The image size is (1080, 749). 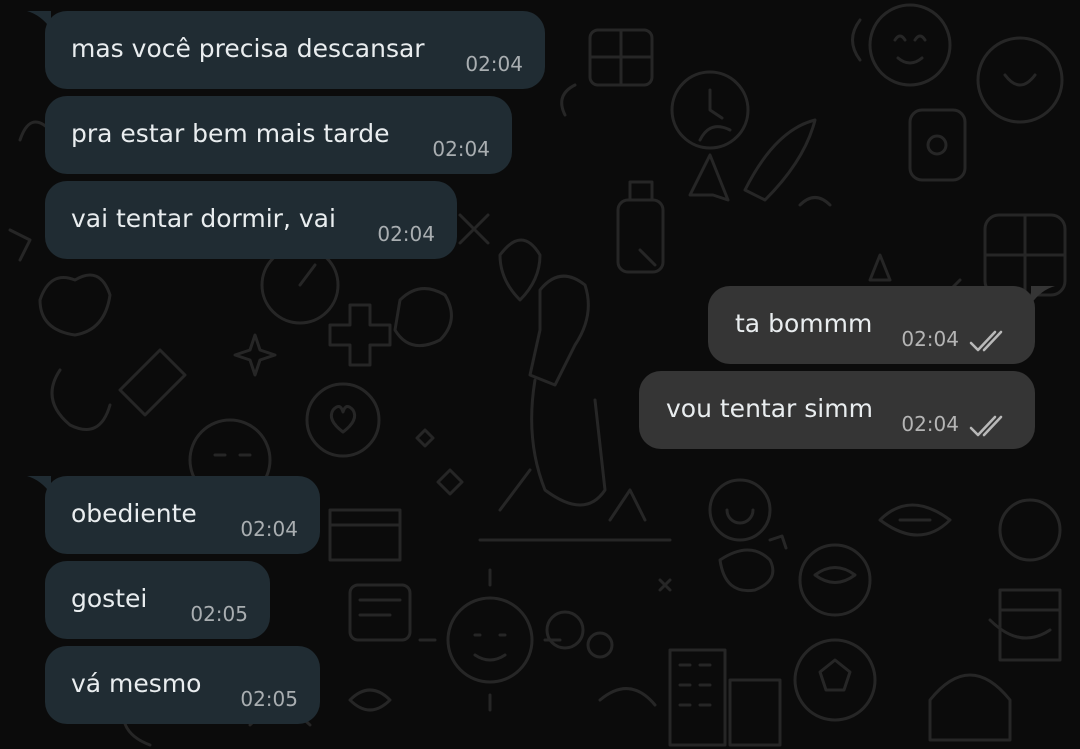 What do you see at coordinates (248, 48) in the screenshot?
I see `message-text: mas você precisa descansar` at bounding box center [248, 48].